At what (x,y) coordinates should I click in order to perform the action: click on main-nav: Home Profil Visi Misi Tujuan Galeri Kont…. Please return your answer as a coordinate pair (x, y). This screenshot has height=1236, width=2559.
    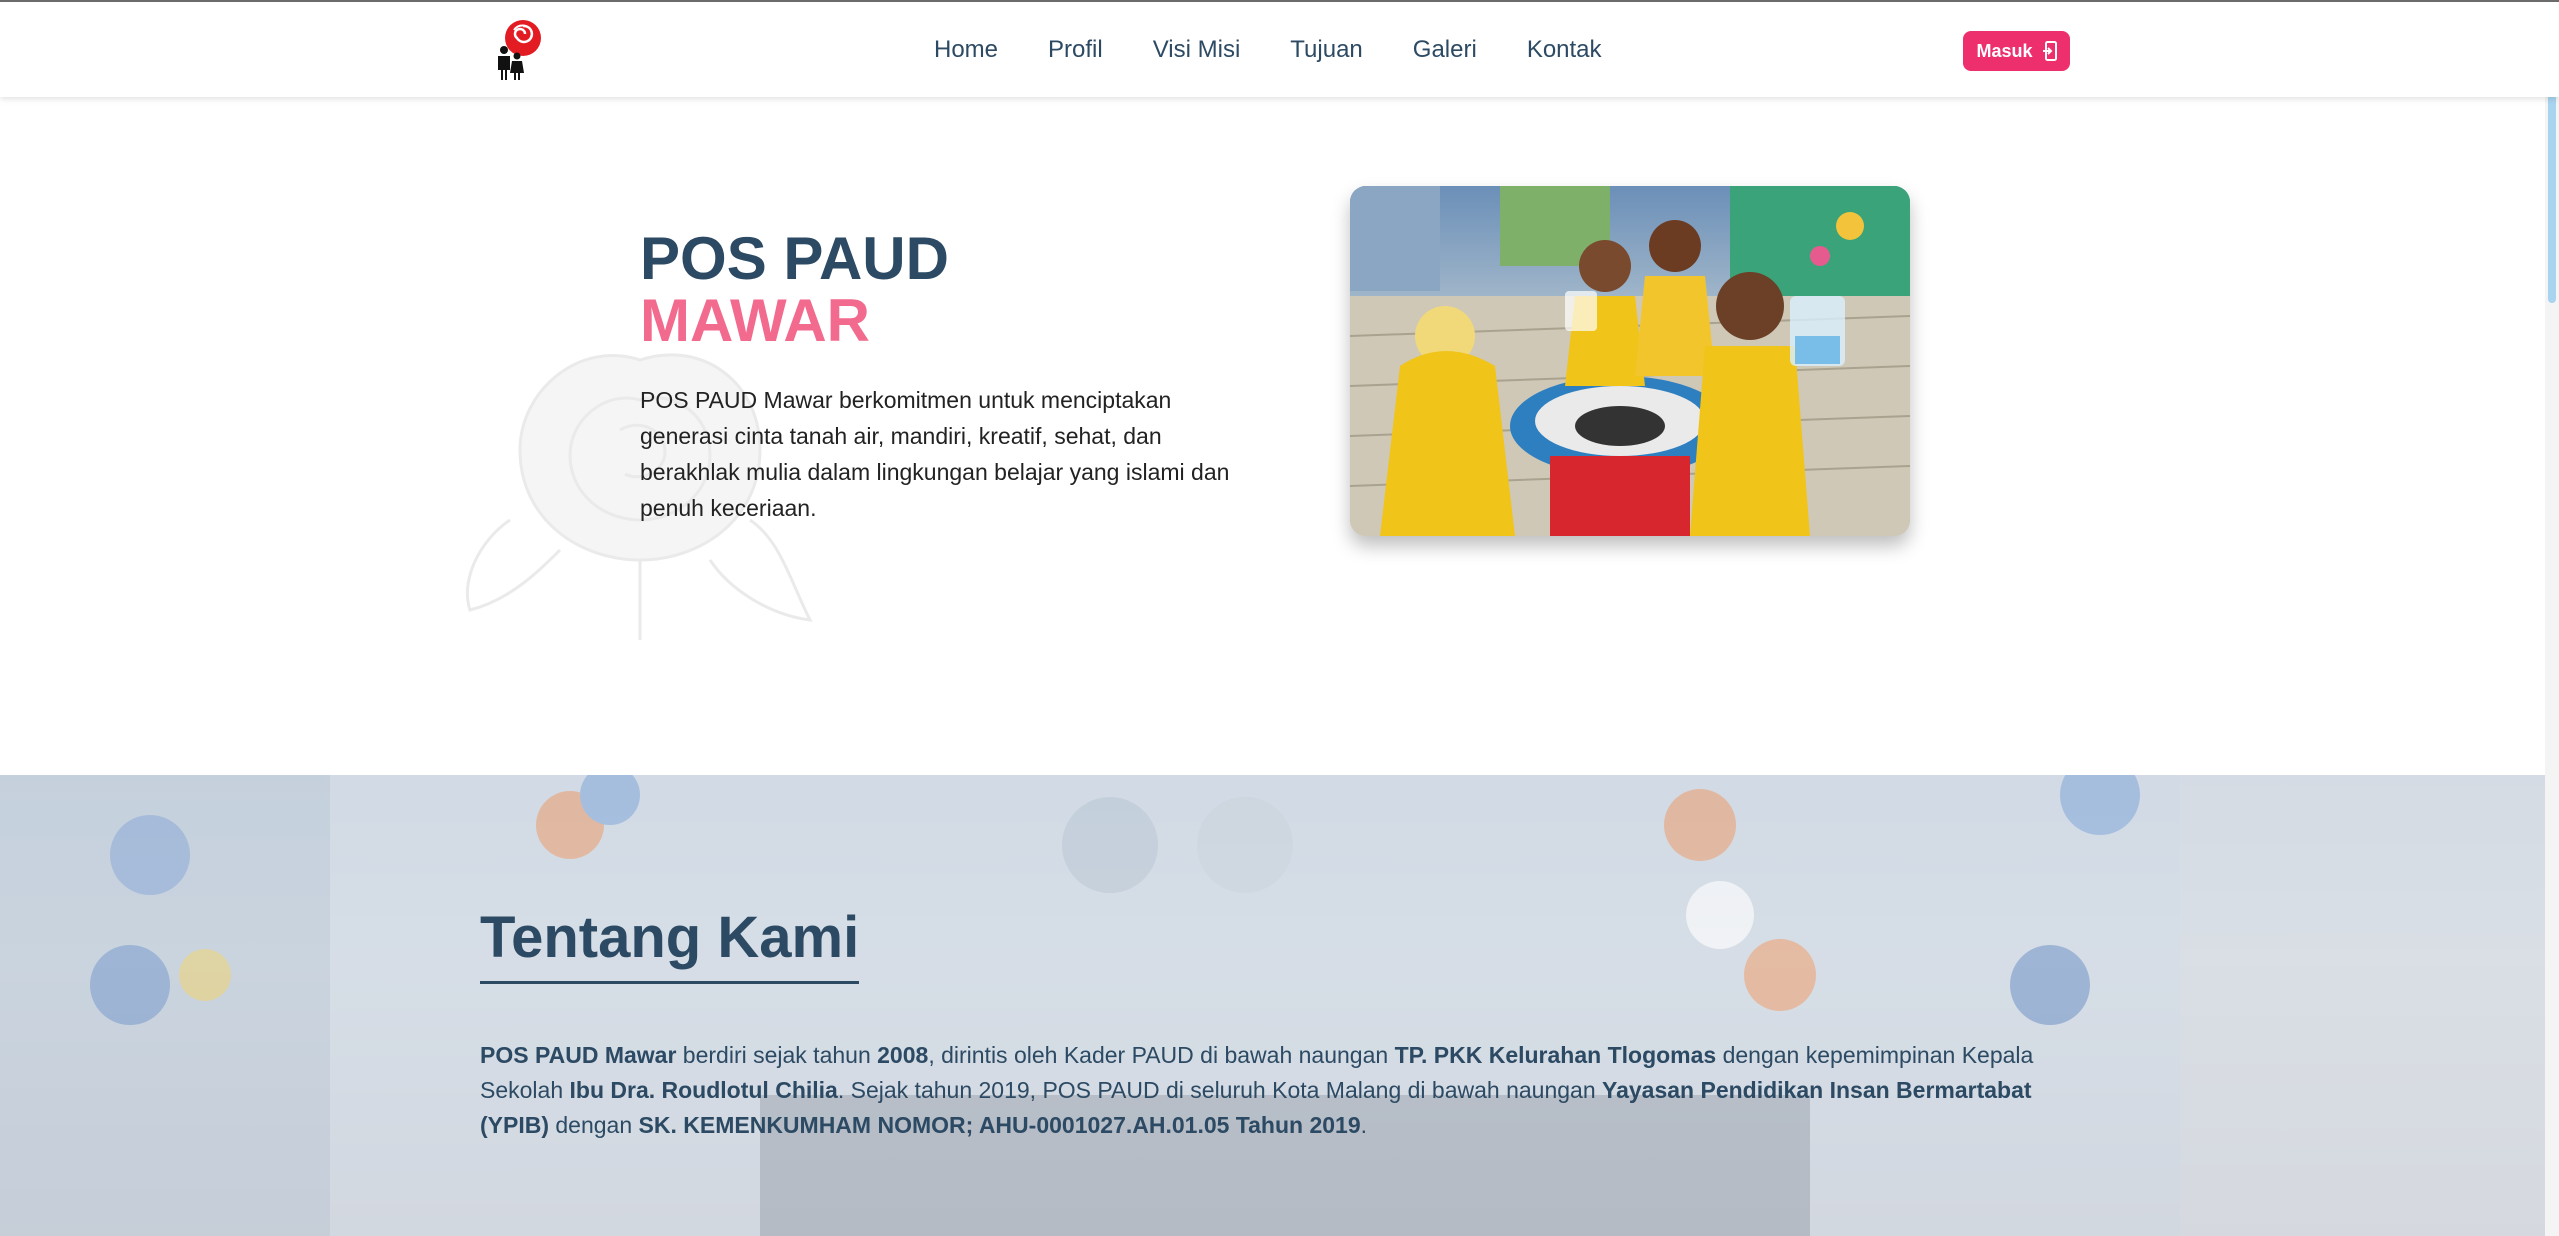
    Looking at the image, I should click on (1293, 50).